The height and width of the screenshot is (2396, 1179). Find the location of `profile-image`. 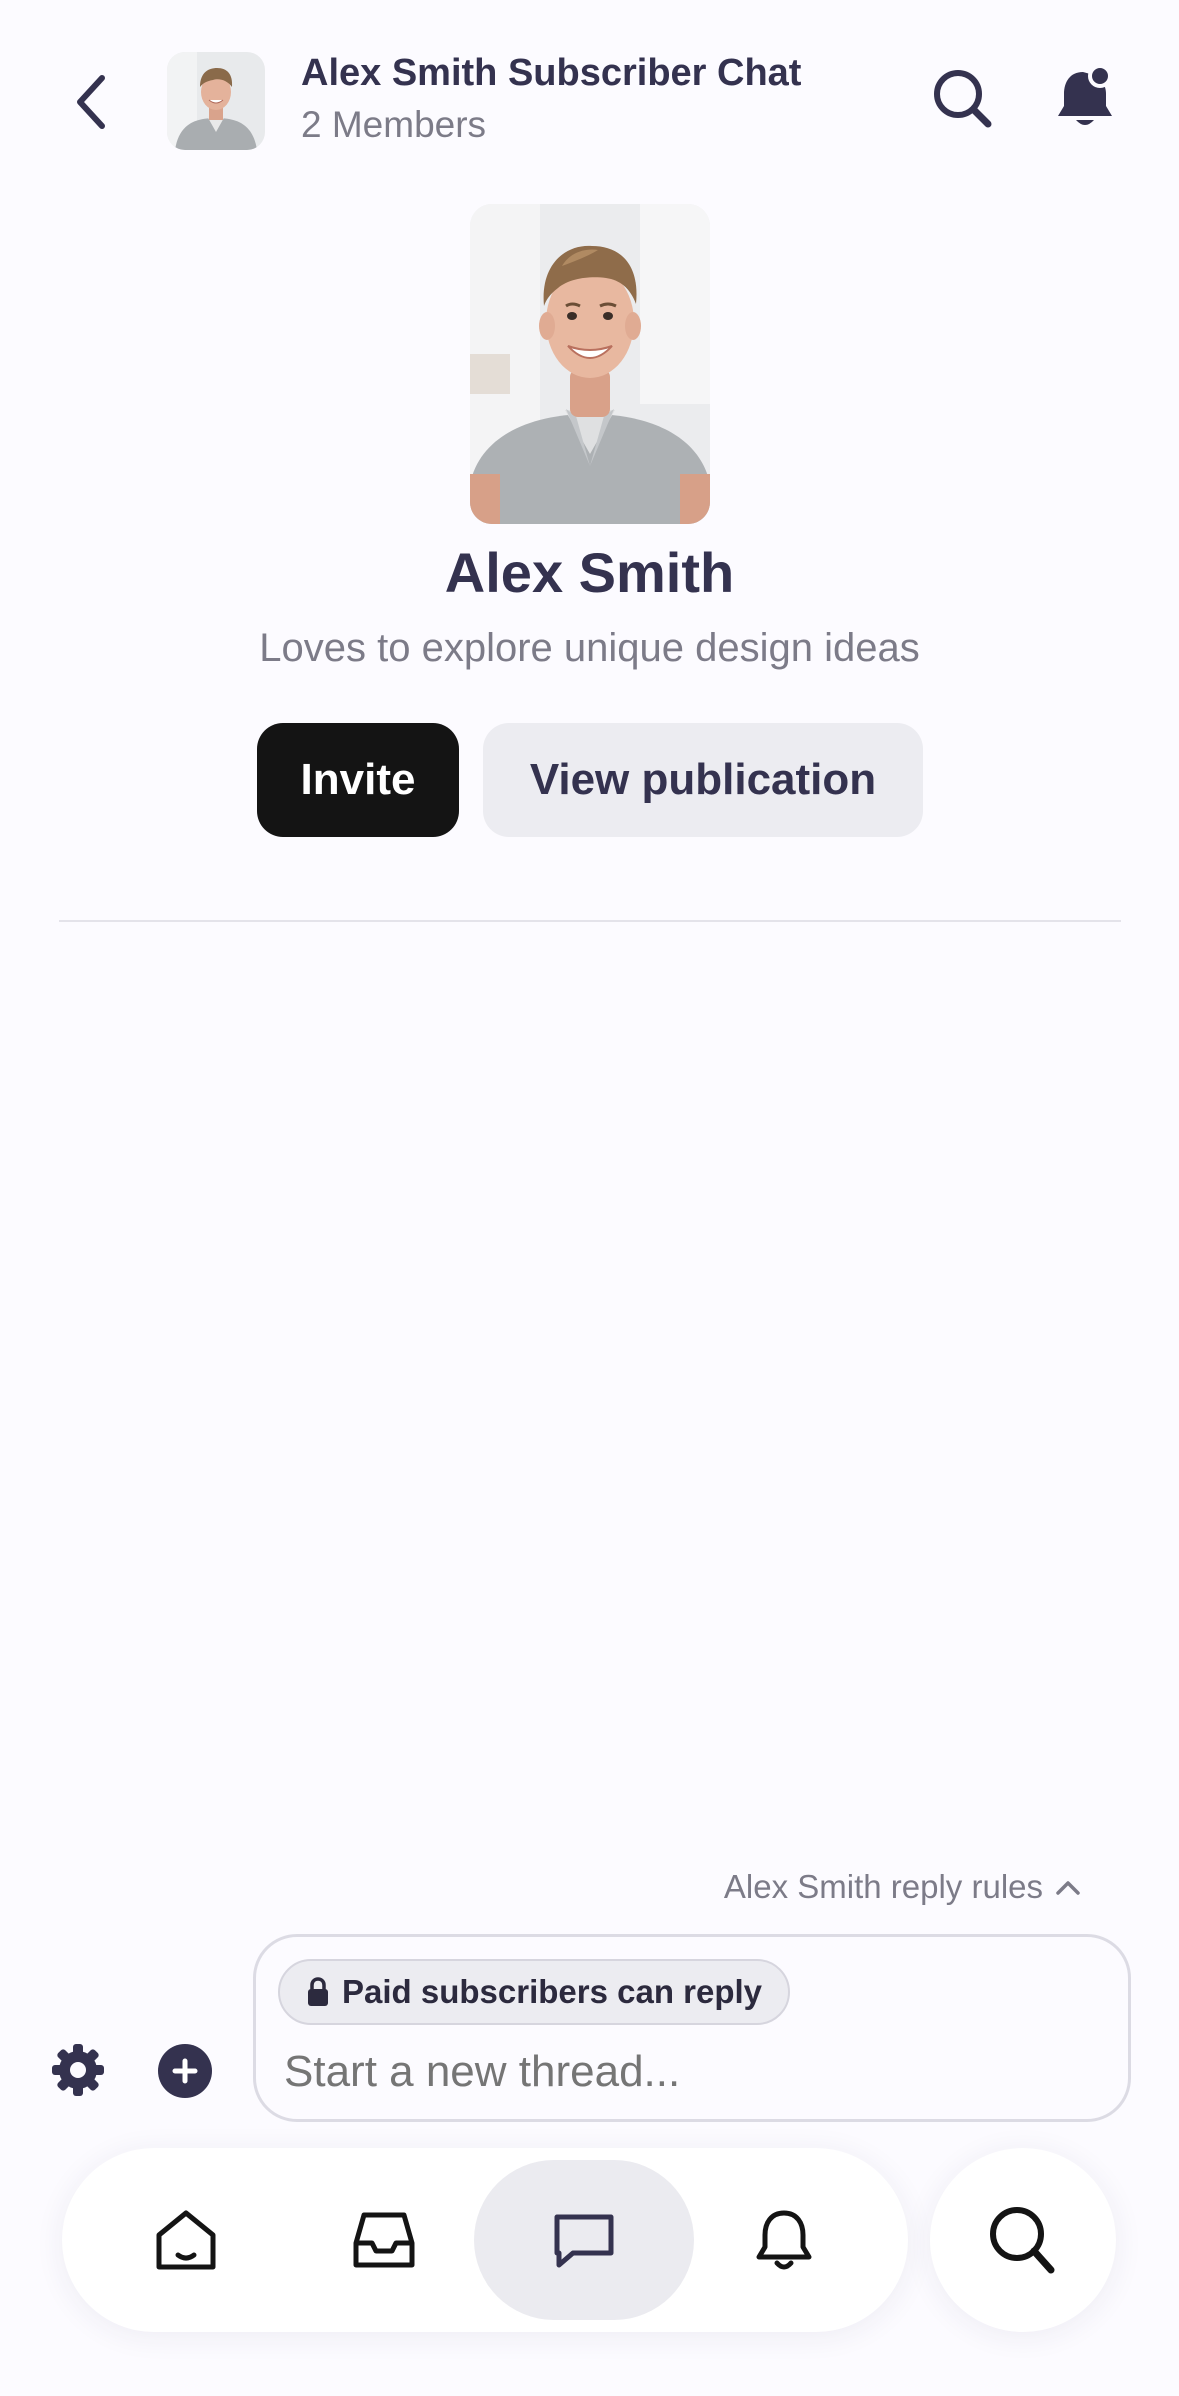

profile-image is located at coordinates (590, 364).